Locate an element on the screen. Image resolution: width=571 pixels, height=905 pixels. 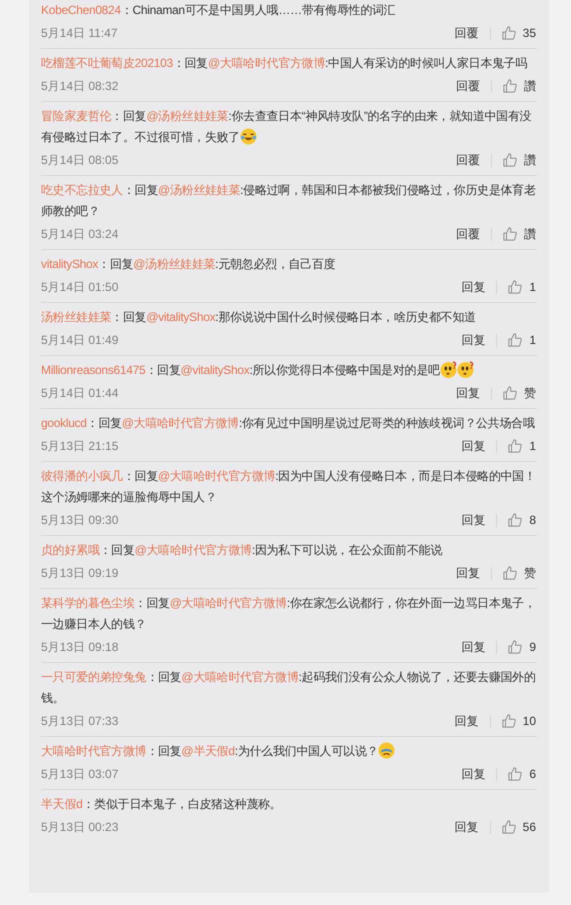
comment-time: 5月14日 11:47 is located at coordinates (79, 33).